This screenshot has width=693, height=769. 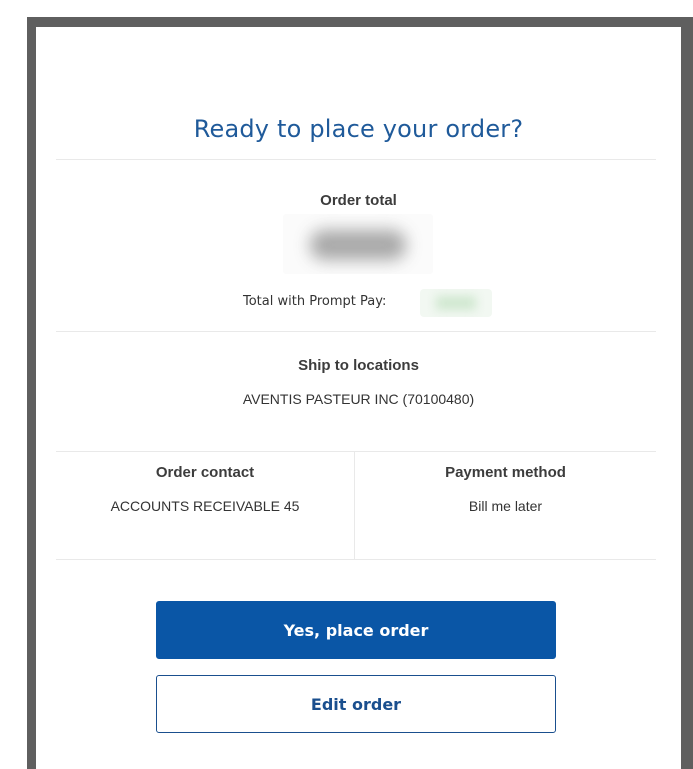 I want to click on order-contact-value: ACCOUNTS RECEIVABLE 45, so click(x=205, y=506).